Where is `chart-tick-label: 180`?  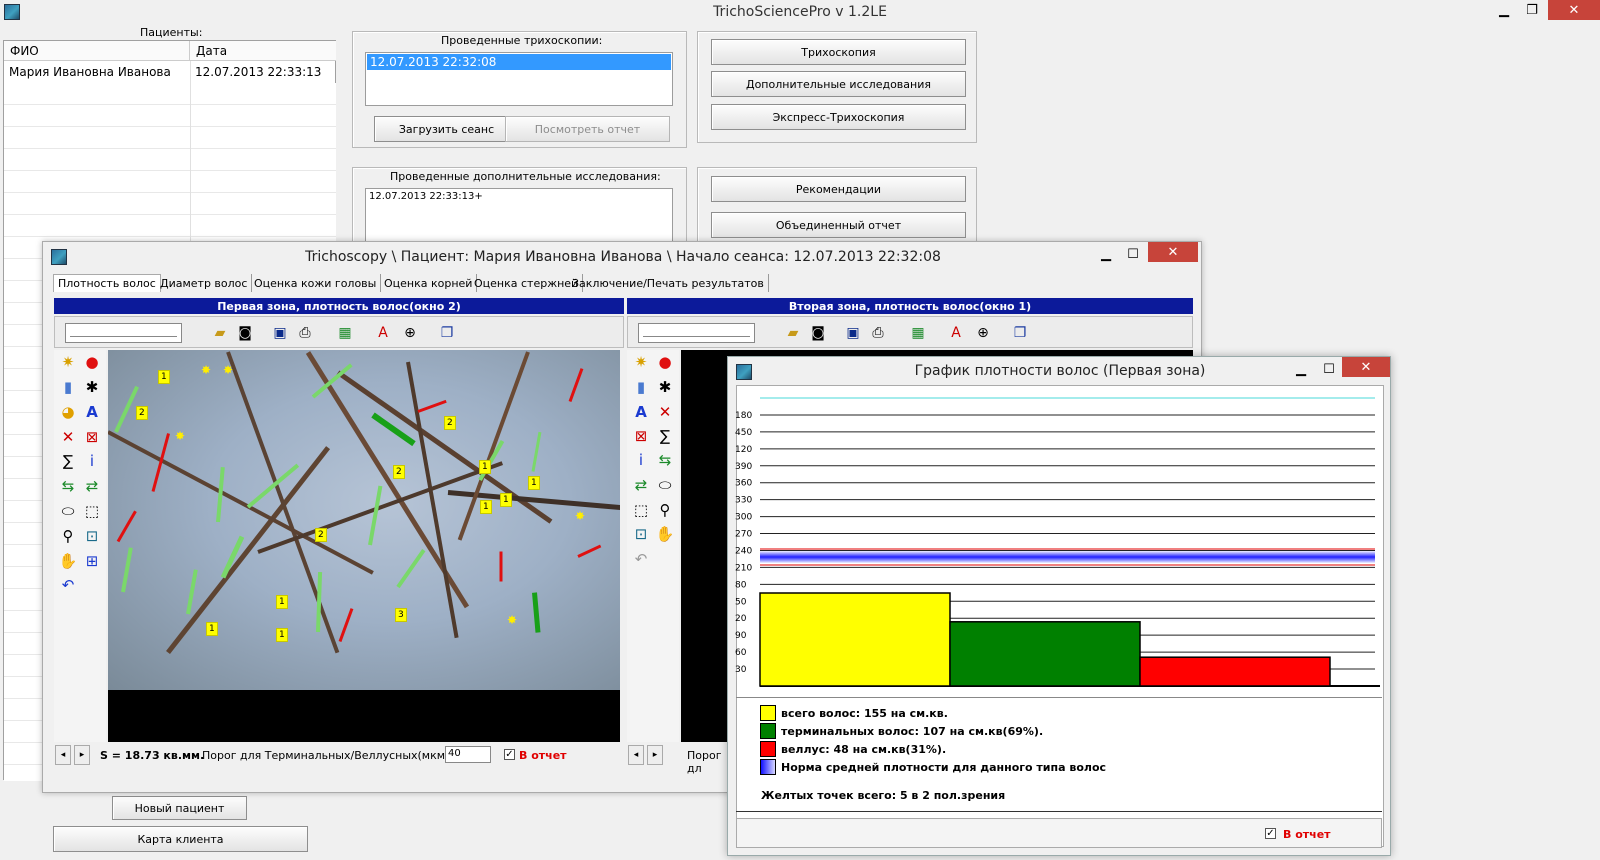
chart-tick-label: 180 is located at coordinates (743, 416).